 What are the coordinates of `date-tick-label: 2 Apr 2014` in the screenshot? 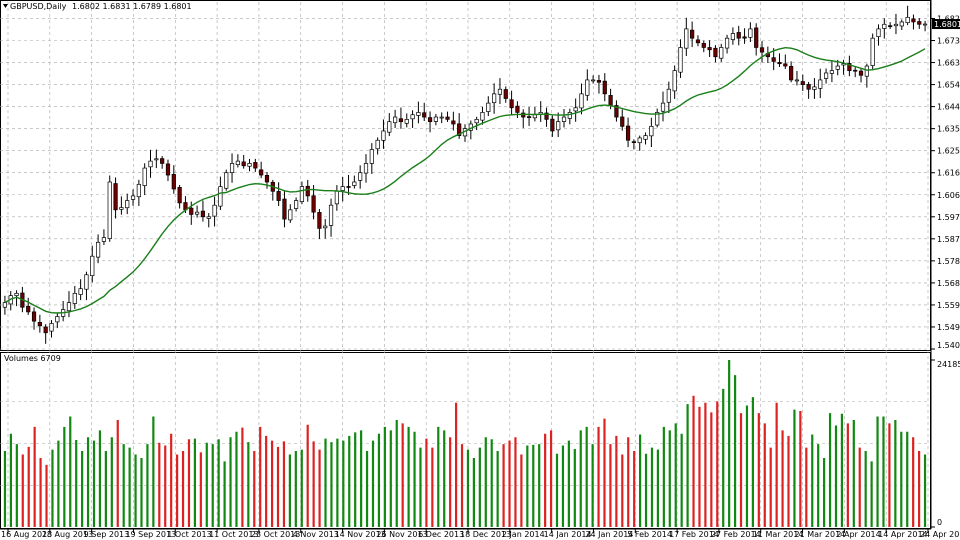 It's located at (858, 534).